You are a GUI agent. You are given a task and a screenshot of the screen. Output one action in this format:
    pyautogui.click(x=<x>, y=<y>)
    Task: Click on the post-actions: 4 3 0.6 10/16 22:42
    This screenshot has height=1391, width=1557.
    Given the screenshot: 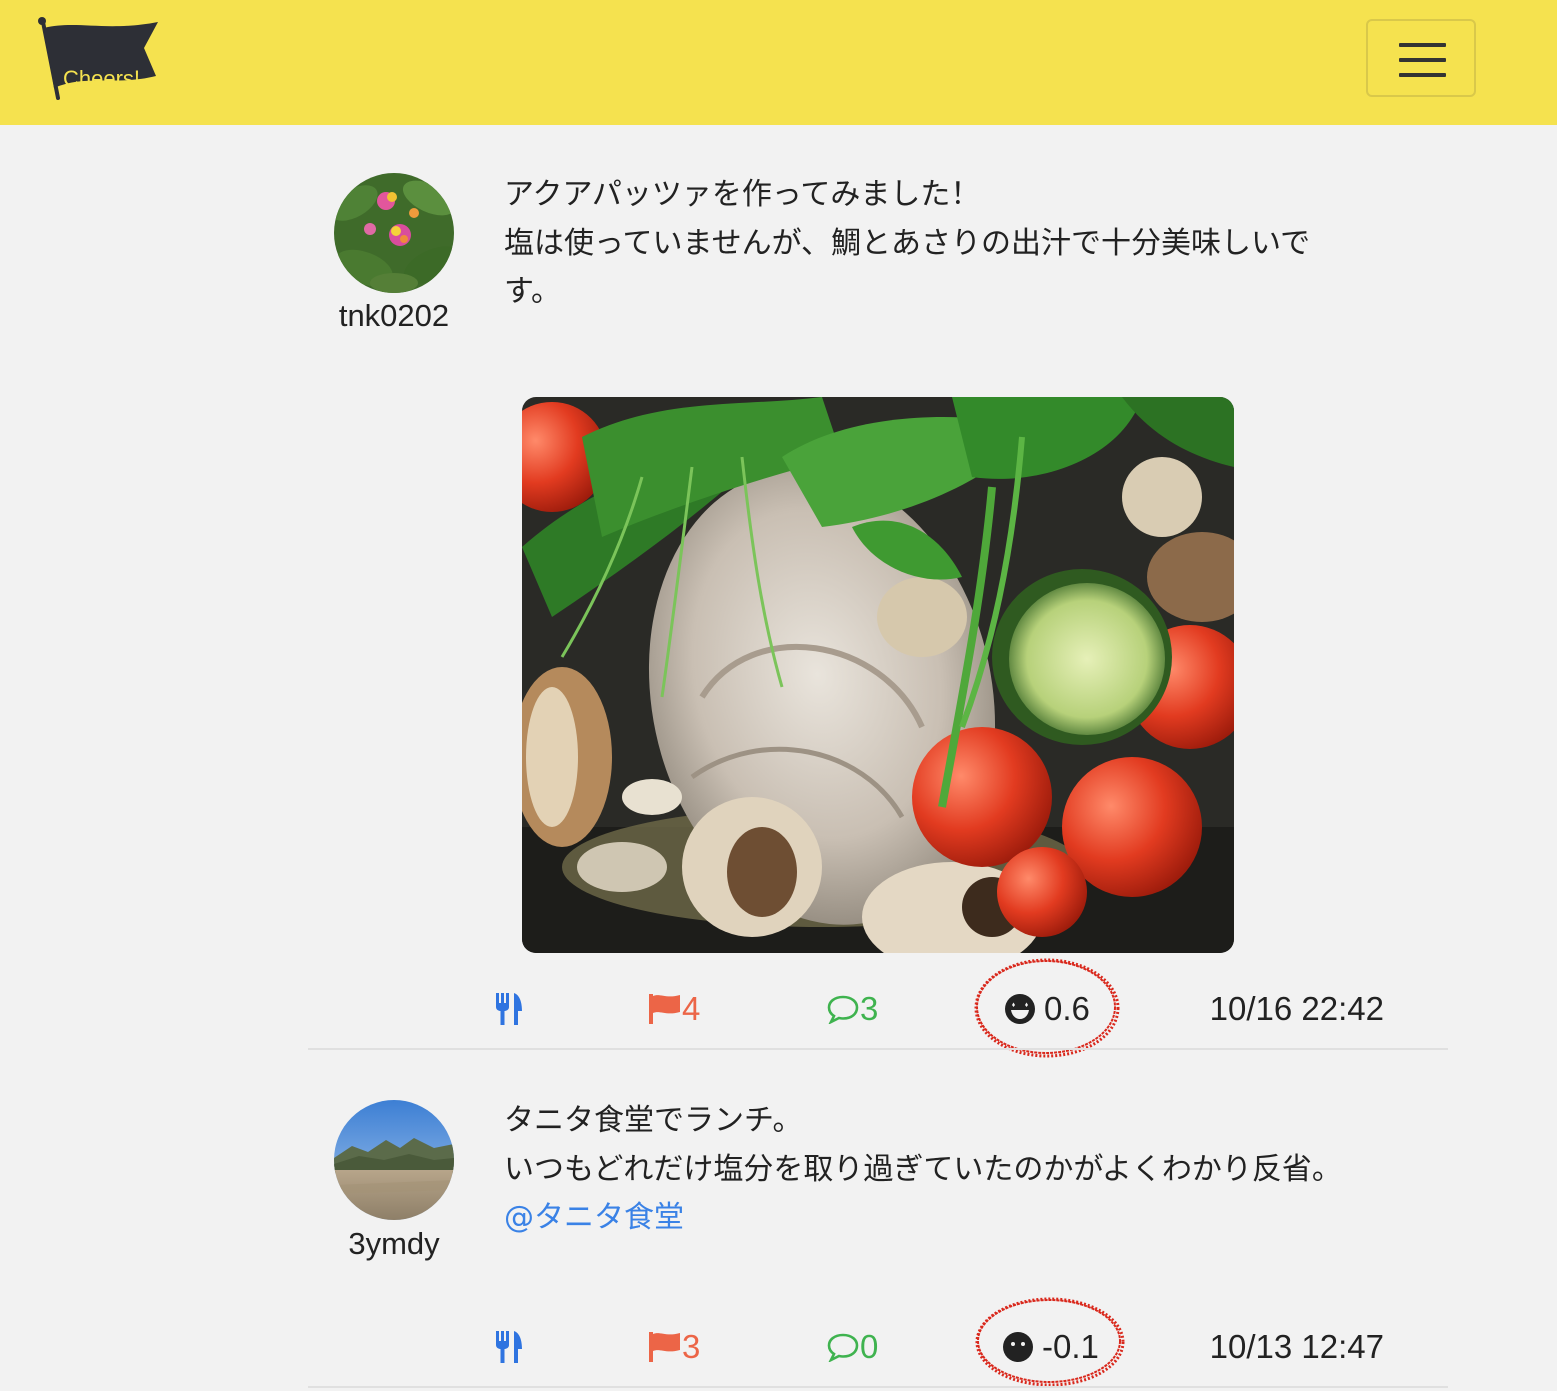 What is the action you would take?
    pyautogui.click(x=878, y=1009)
    